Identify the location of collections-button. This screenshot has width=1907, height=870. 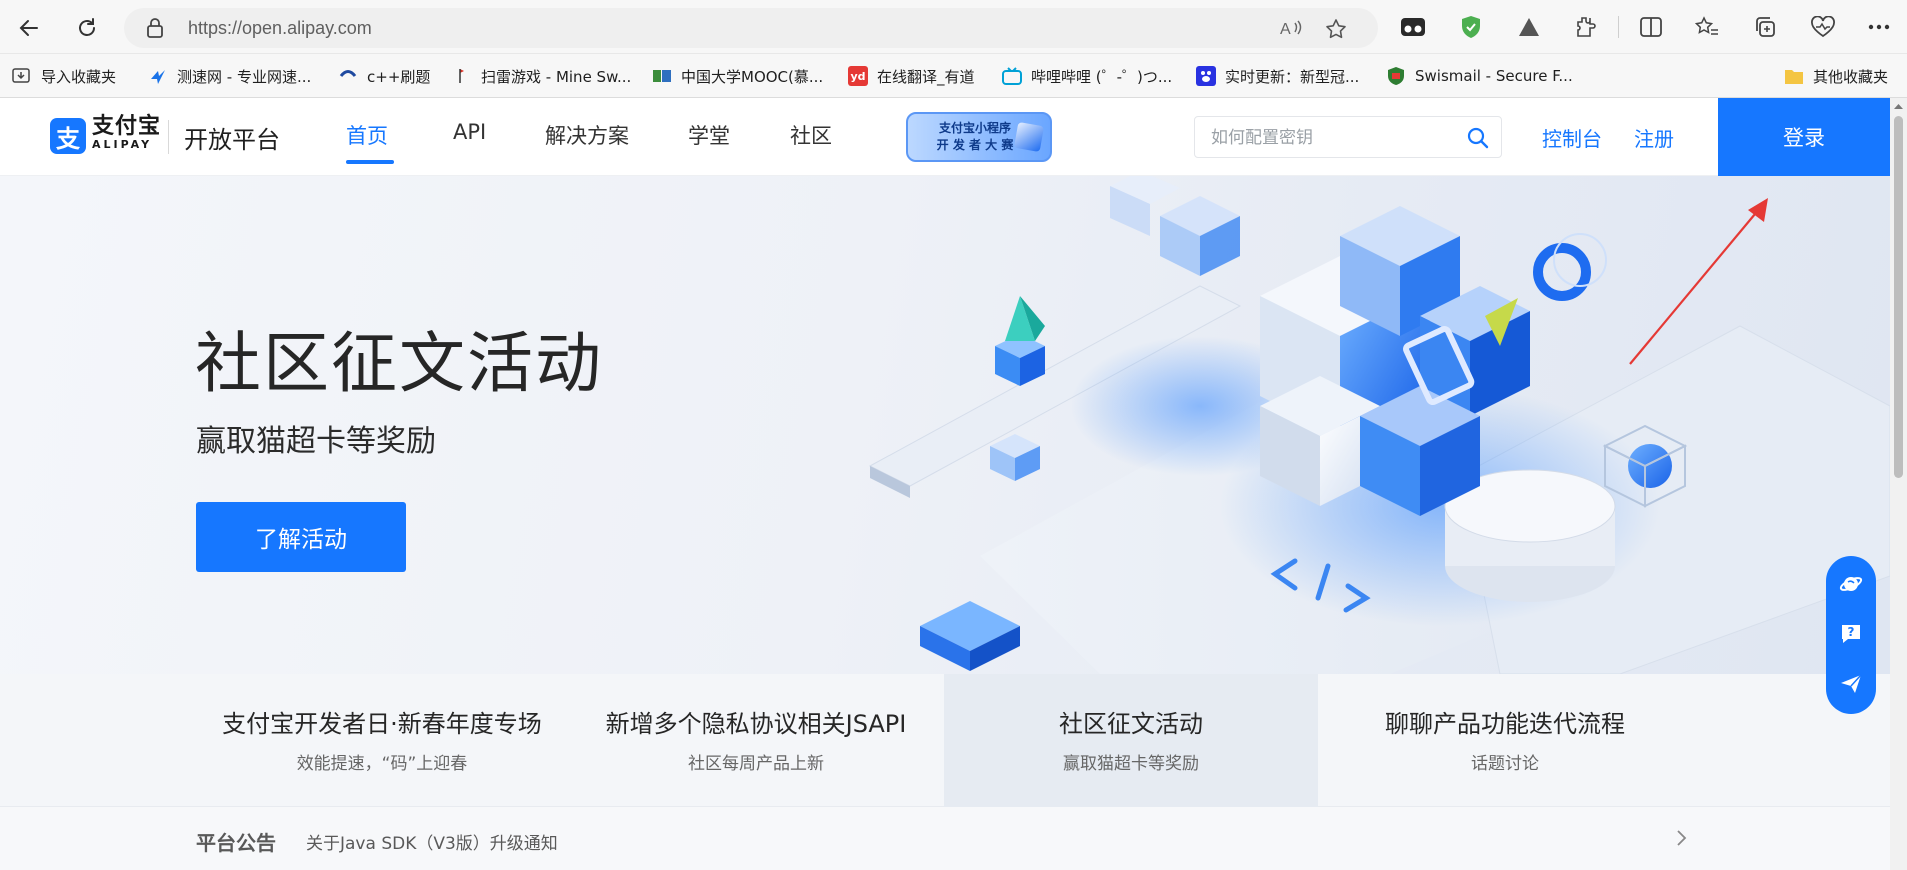
(1765, 27).